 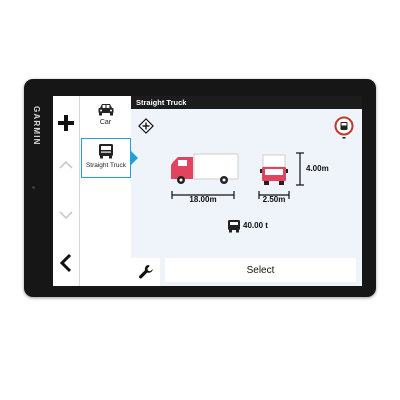 What do you see at coordinates (300, 169) in the screenshot?
I see `height-dimension-line` at bounding box center [300, 169].